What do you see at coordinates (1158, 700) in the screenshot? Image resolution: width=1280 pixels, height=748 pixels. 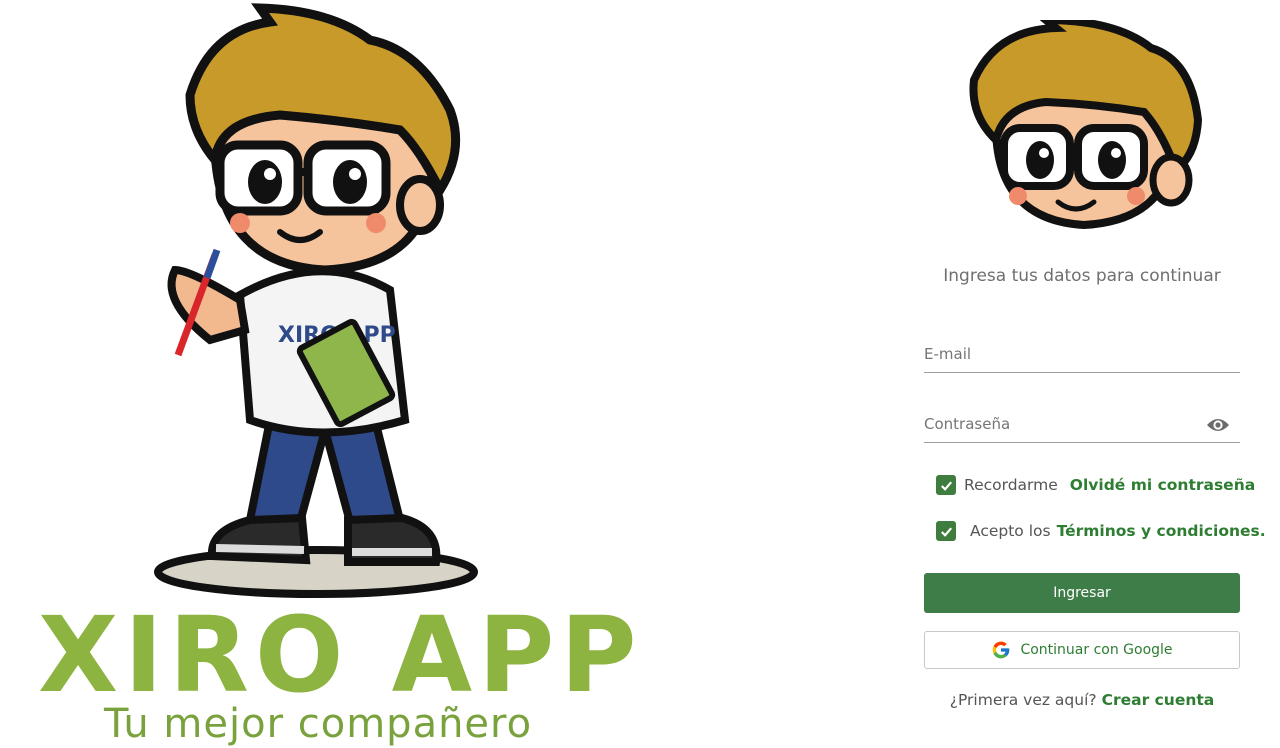 I see `create-account-link: Crear cuenta` at bounding box center [1158, 700].